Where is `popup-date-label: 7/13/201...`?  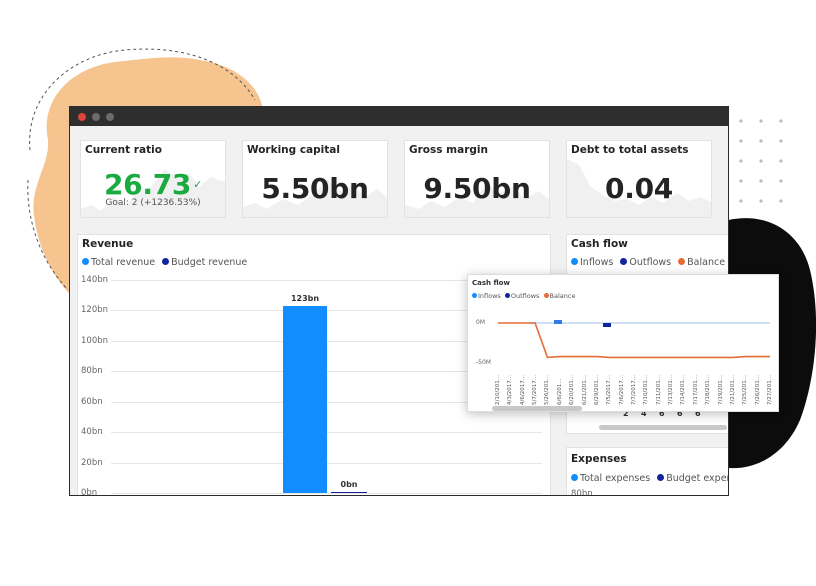 popup-date-label: 7/13/201... is located at coordinates (671, 390).